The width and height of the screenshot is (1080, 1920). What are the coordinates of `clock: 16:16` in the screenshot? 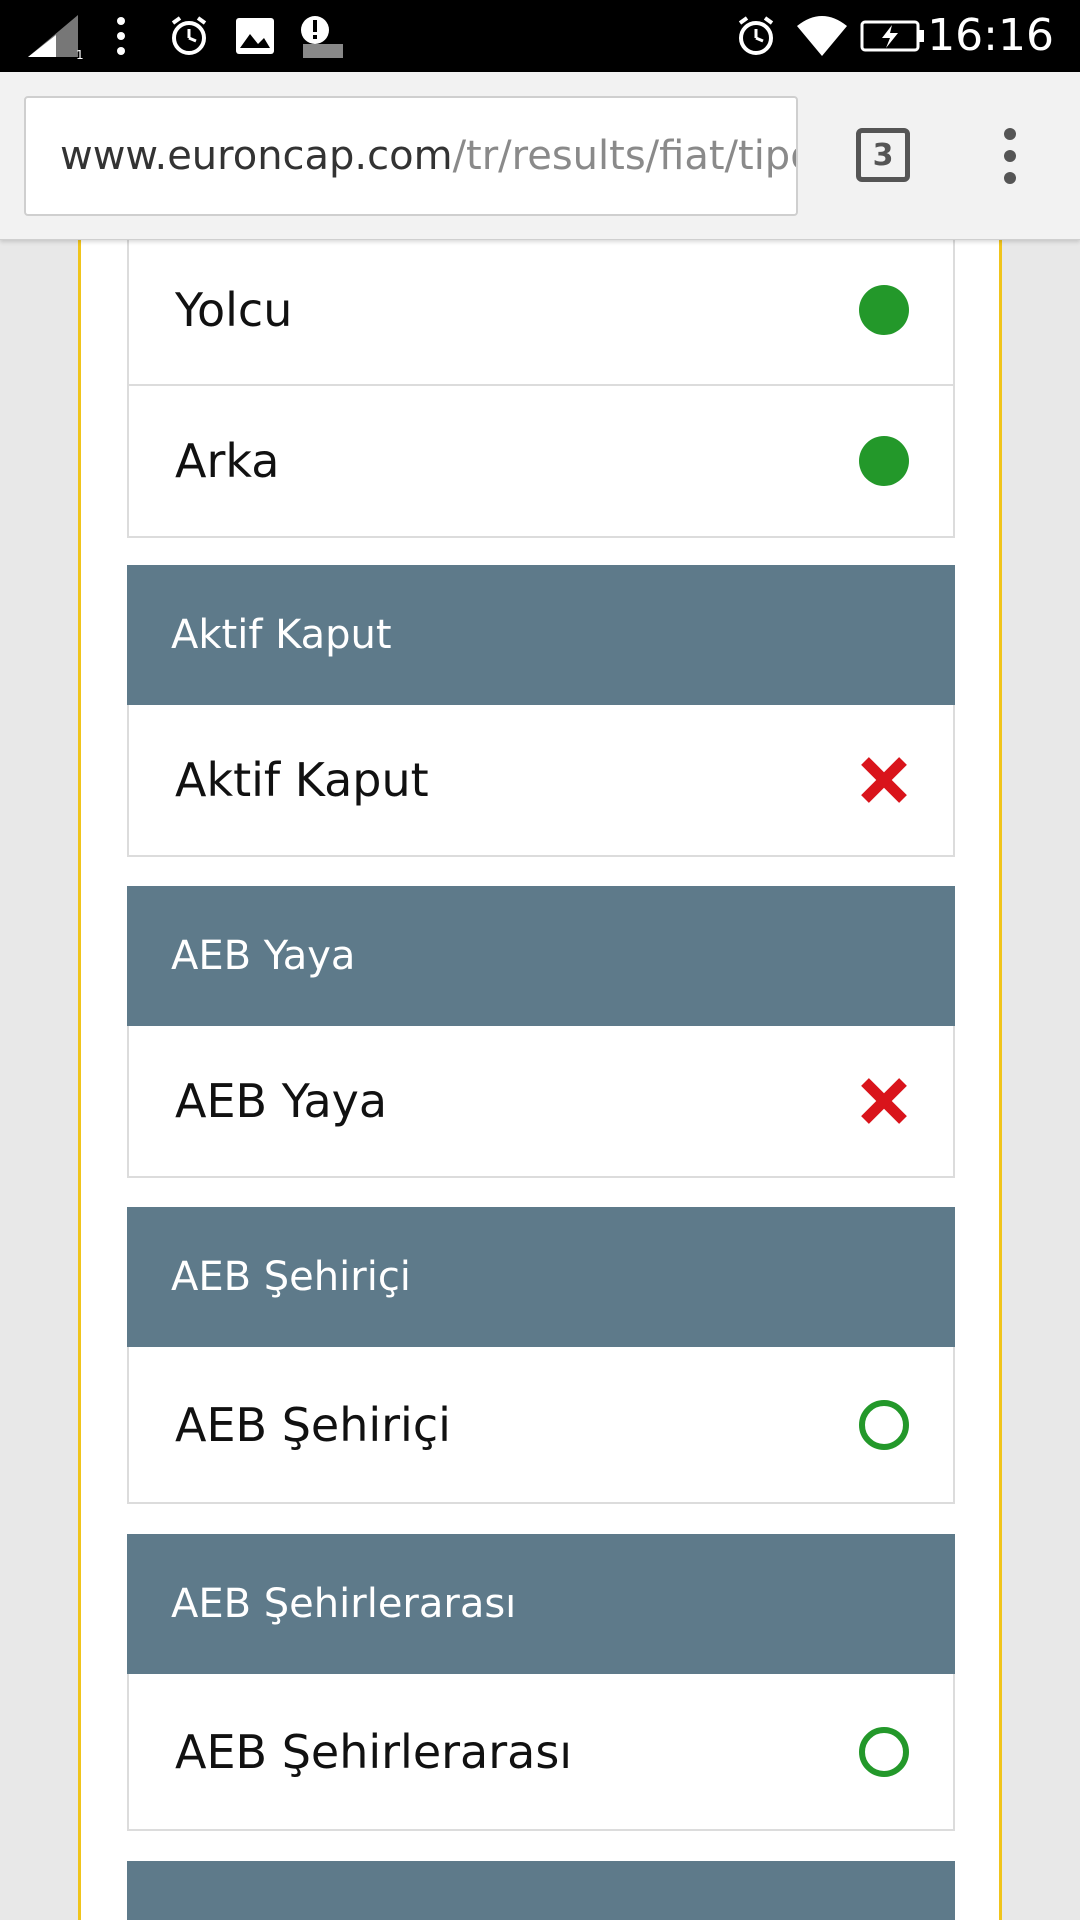 It's located at (990, 35).